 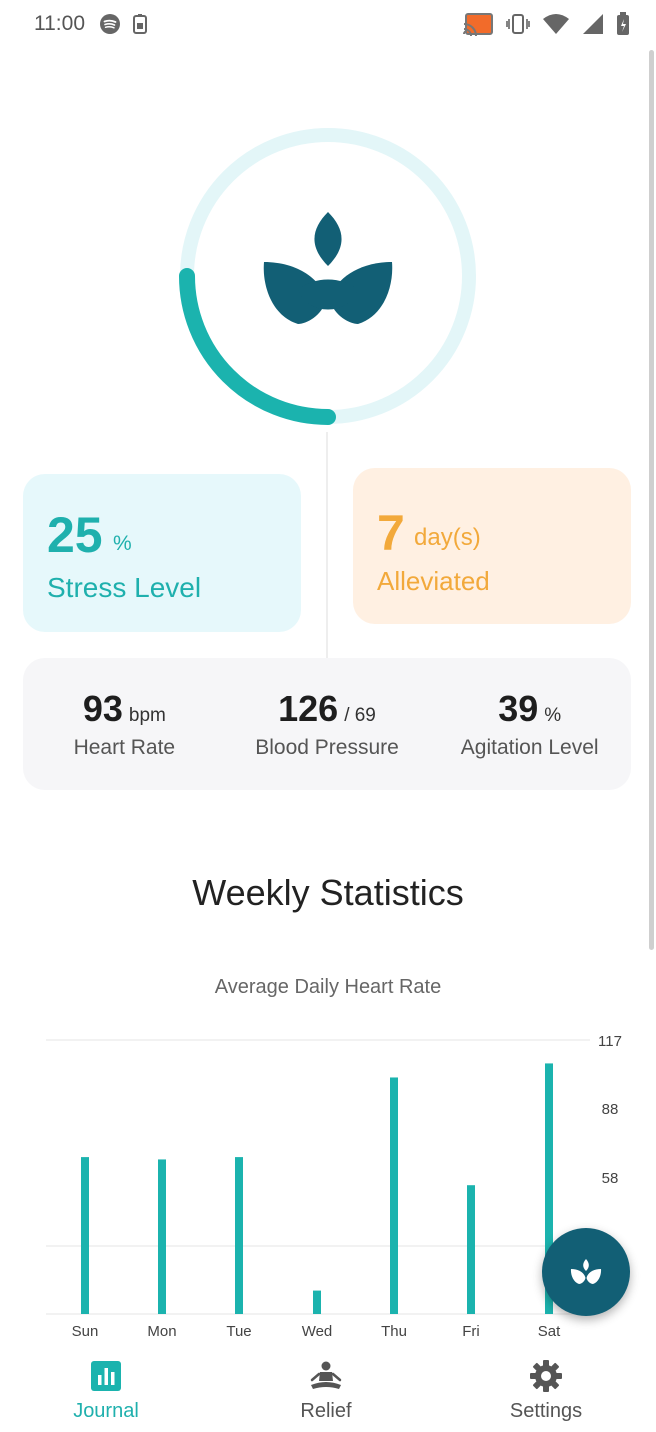 What do you see at coordinates (651, 500) in the screenshot?
I see `scrollbar` at bounding box center [651, 500].